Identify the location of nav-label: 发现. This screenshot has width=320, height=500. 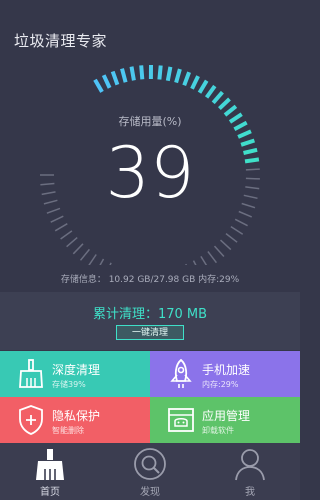
(150, 492).